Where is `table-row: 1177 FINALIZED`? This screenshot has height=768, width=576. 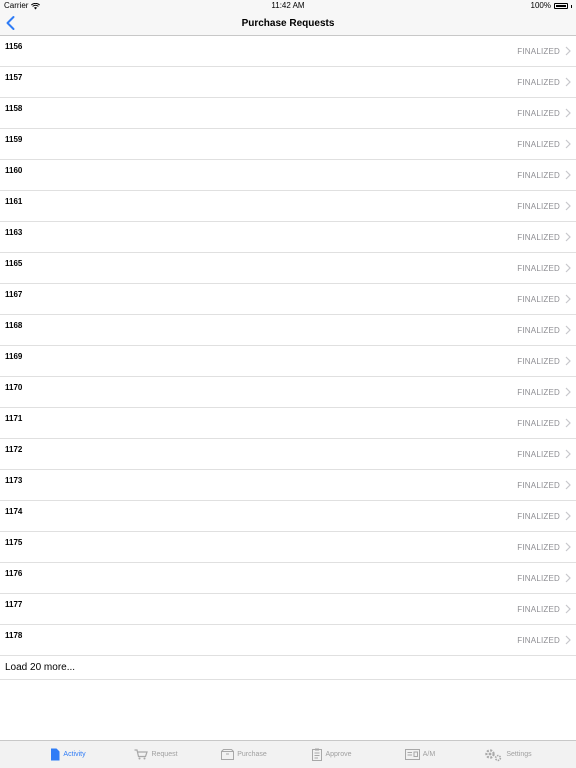
table-row: 1177 FINALIZED is located at coordinates (288, 609).